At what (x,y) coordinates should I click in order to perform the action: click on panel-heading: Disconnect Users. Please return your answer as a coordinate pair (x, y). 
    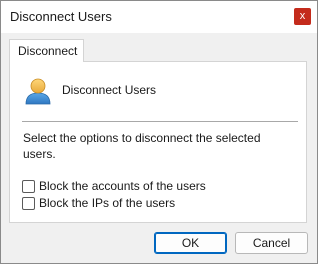
    Looking at the image, I should click on (109, 90).